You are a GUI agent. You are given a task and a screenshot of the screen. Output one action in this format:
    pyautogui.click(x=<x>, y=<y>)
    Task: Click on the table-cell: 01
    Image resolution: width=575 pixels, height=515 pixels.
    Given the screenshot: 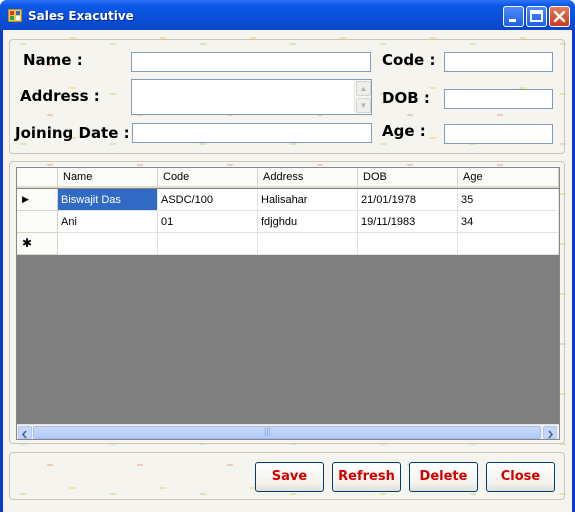 What is the action you would take?
    pyautogui.click(x=208, y=222)
    